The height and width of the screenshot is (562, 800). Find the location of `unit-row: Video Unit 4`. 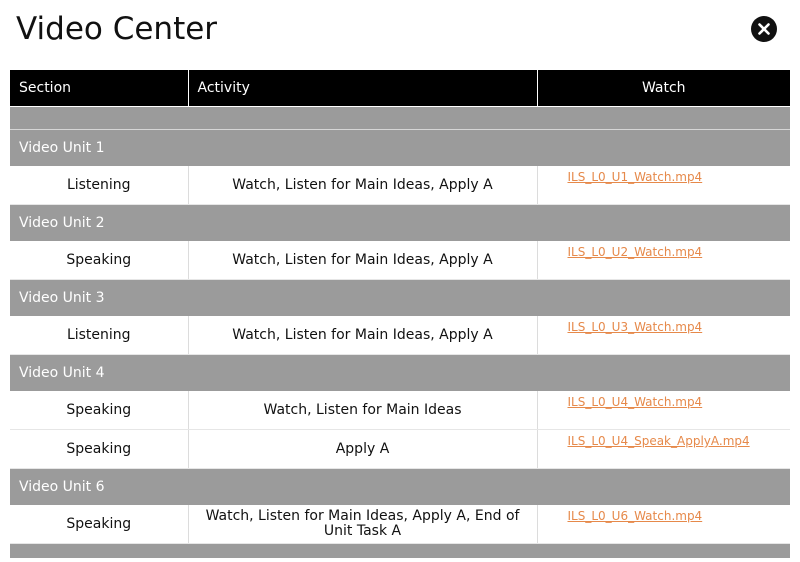

unit-row: Video Unit 4 is located at coordinates (400, 372).